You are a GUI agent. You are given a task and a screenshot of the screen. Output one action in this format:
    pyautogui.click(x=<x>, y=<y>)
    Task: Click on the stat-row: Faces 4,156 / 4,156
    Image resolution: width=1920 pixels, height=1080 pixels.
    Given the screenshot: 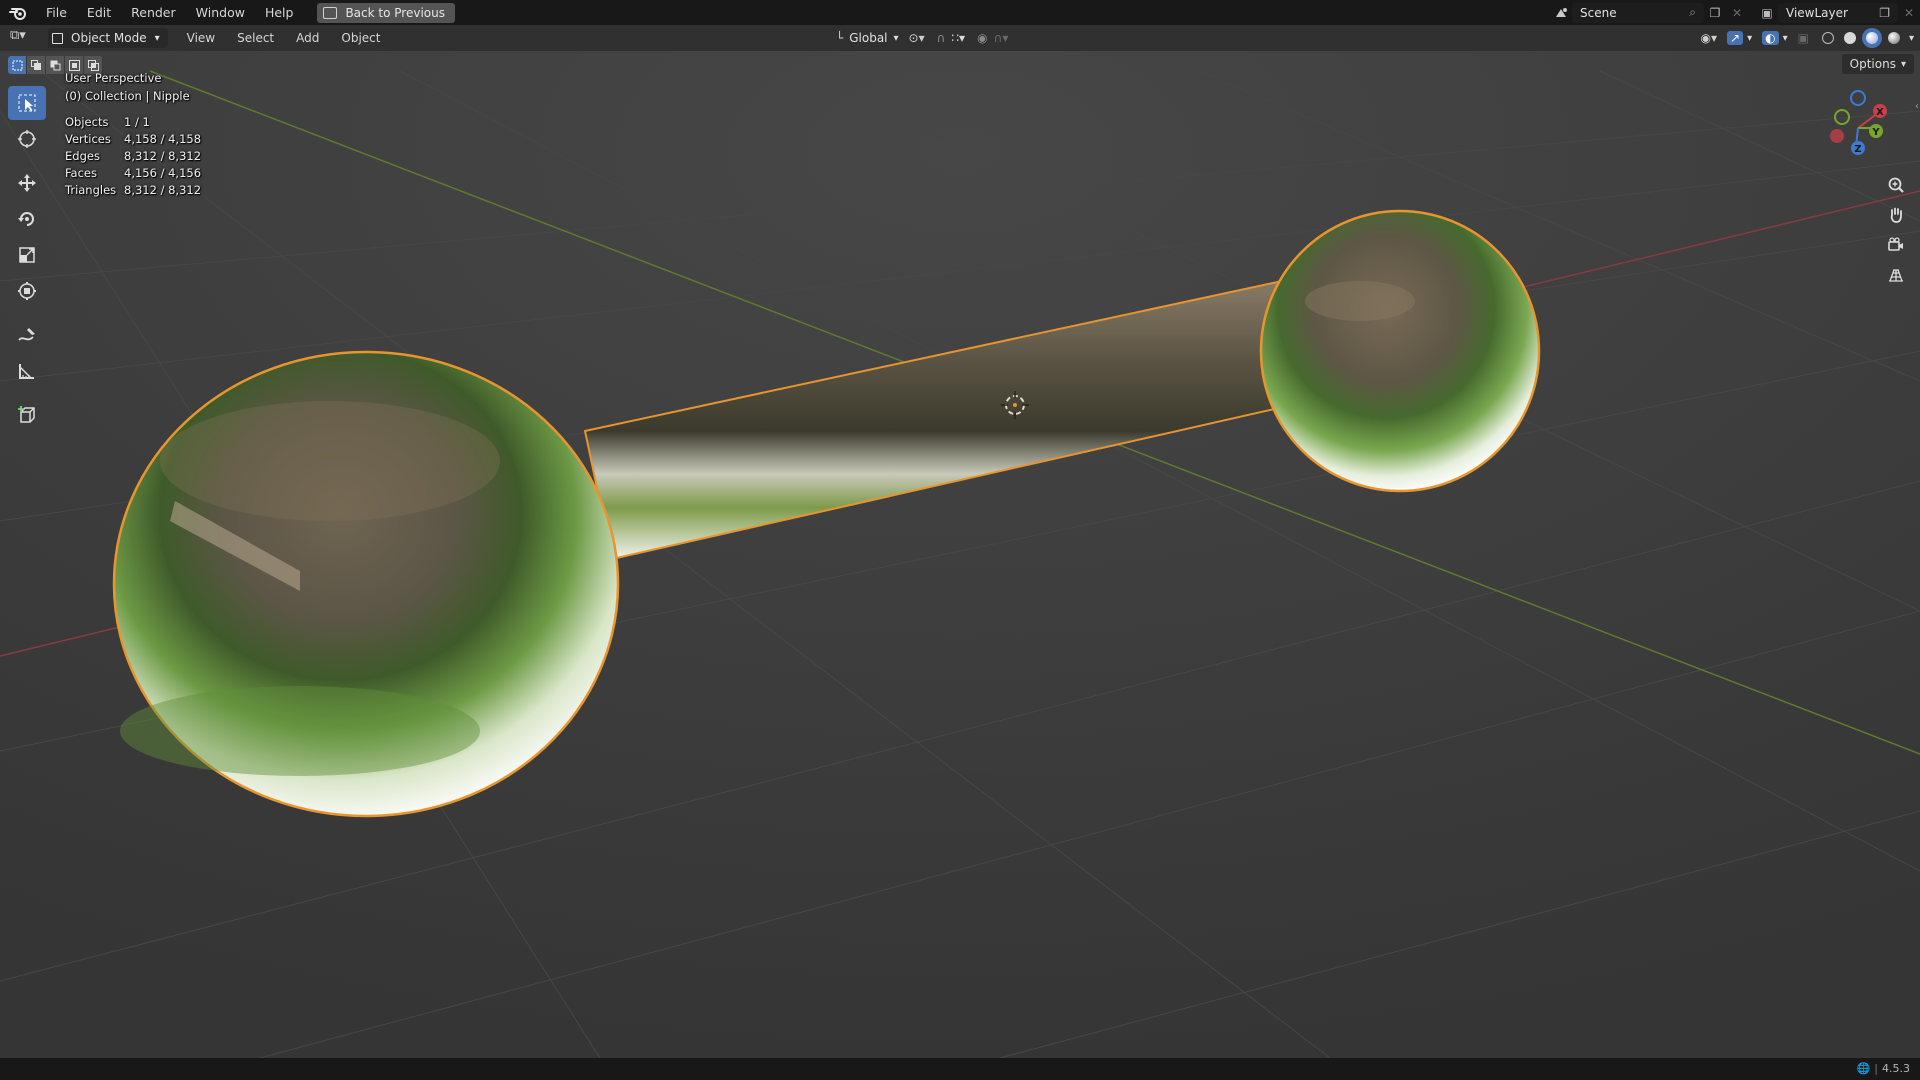 What is the action you would take?
    pyautogui.click(x=133, y=173)
    